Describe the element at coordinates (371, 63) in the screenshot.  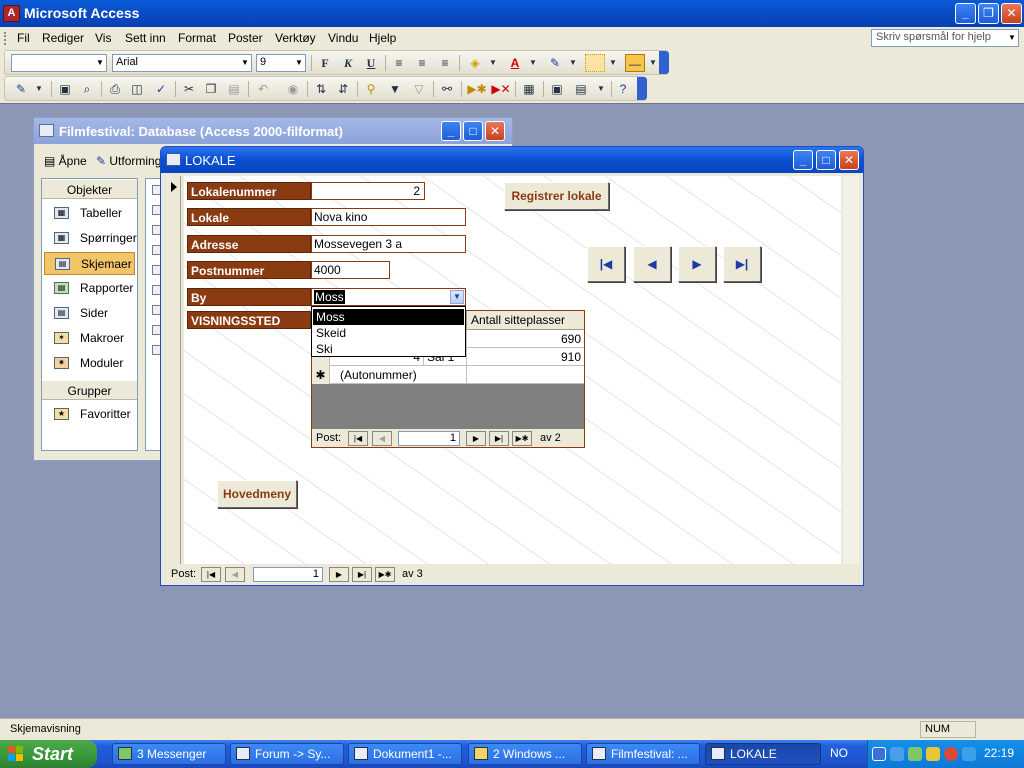
I see `underline-button: U` at that location.